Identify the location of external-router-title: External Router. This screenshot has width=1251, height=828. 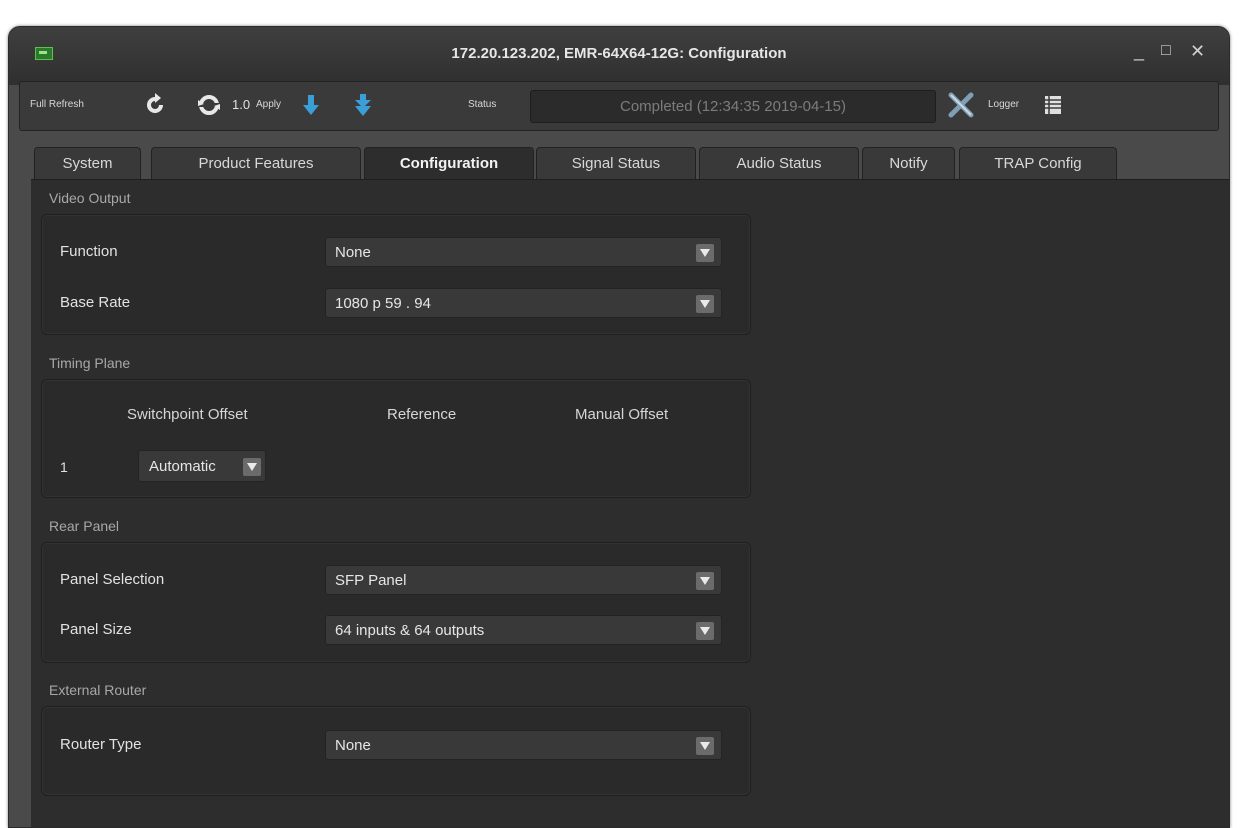
(98, 690).